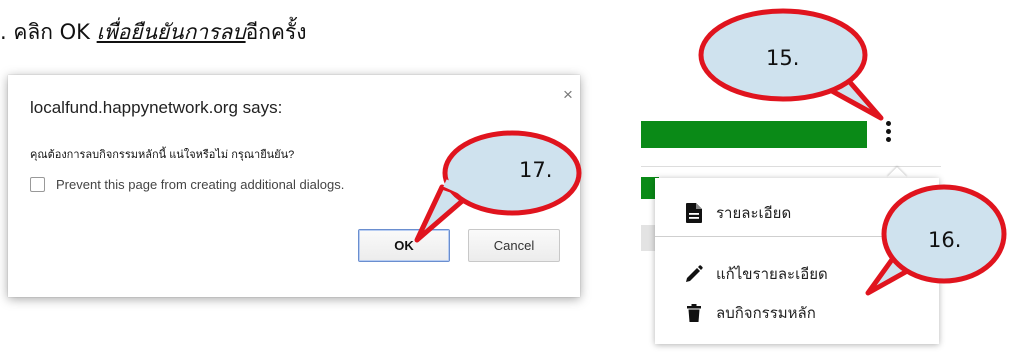 This screenshot has width=1011, height=354. I want to click on pencil-icon, so click(694, 274).